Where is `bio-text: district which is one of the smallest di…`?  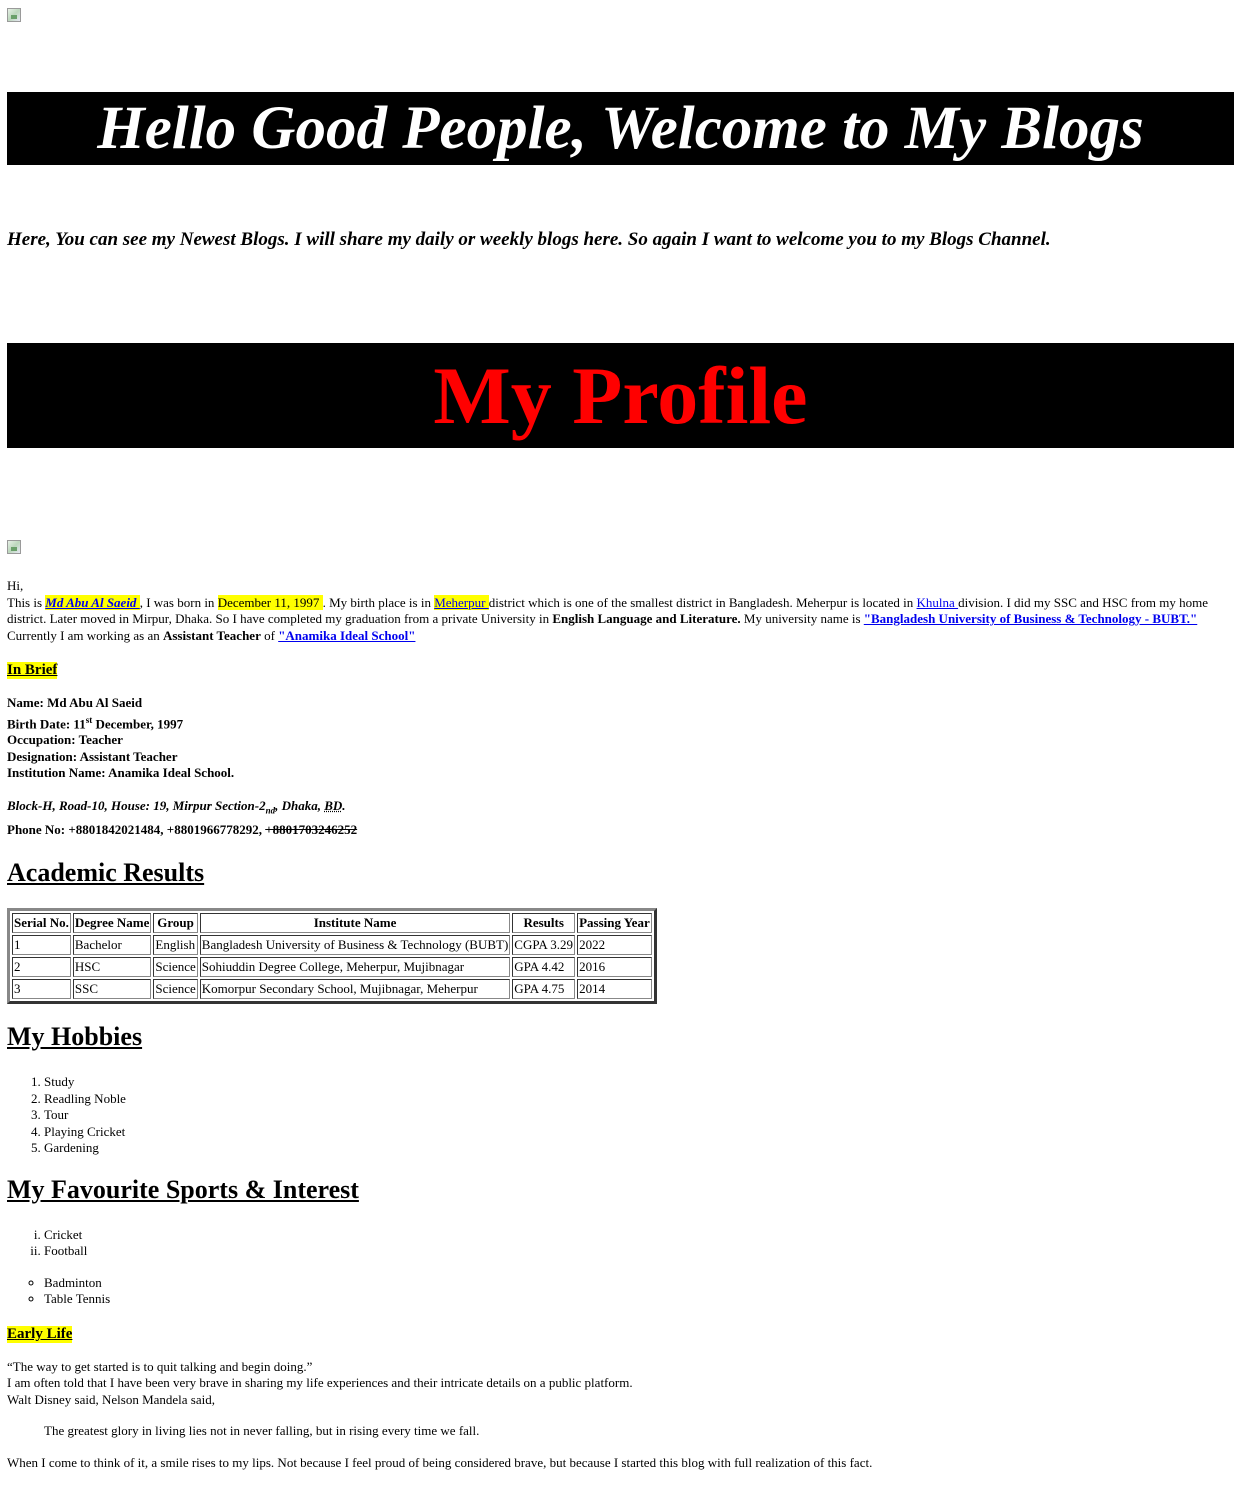 bio-text: district which is one of the smallest di… is located at coordinates (702, 602).